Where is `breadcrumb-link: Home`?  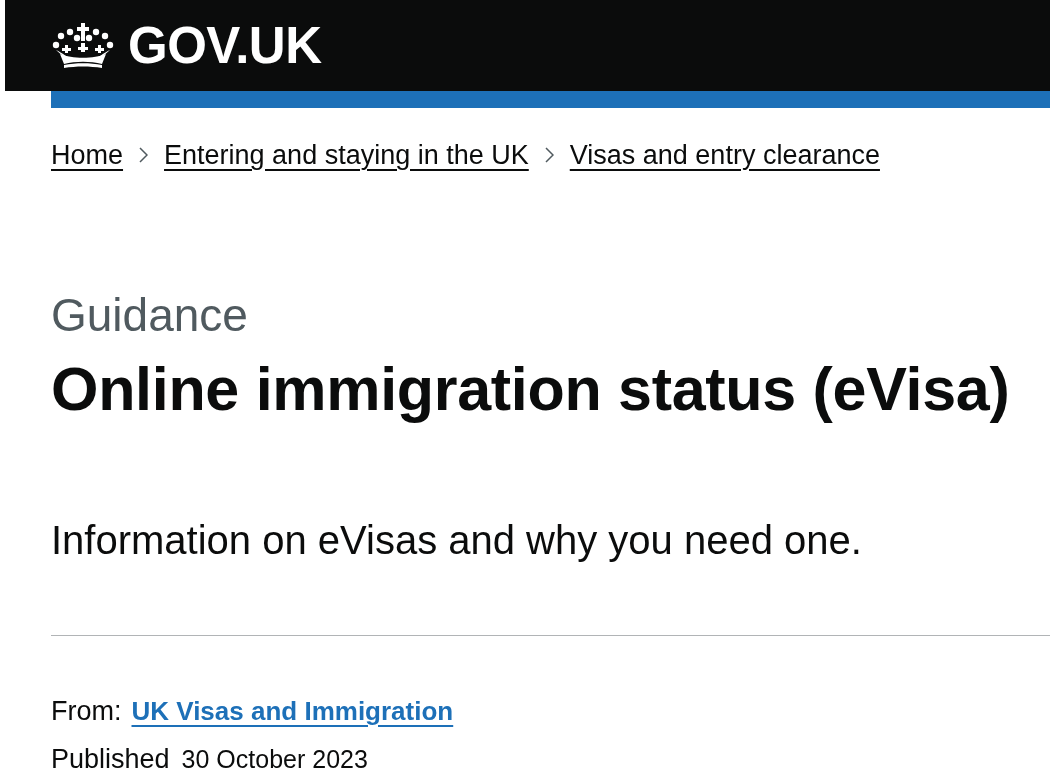
breadcrumb-link: Home is located at coordinates (87, 155).